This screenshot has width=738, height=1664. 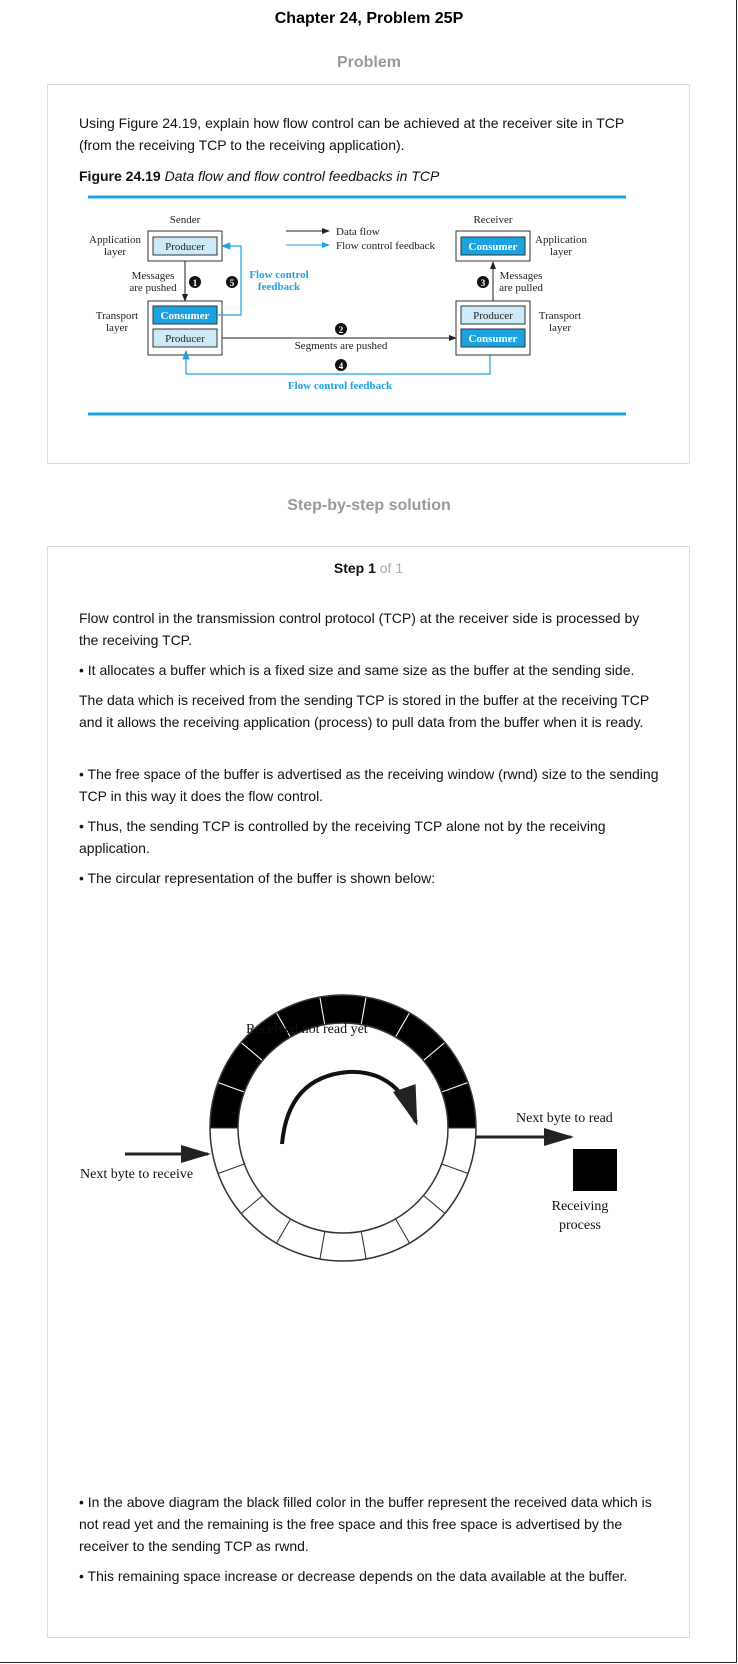 What do you see at coordinates (493, 247) in the screenshot?
I see `receiver-consumer-top-label: Consumer` at bounding box center [493, 247].